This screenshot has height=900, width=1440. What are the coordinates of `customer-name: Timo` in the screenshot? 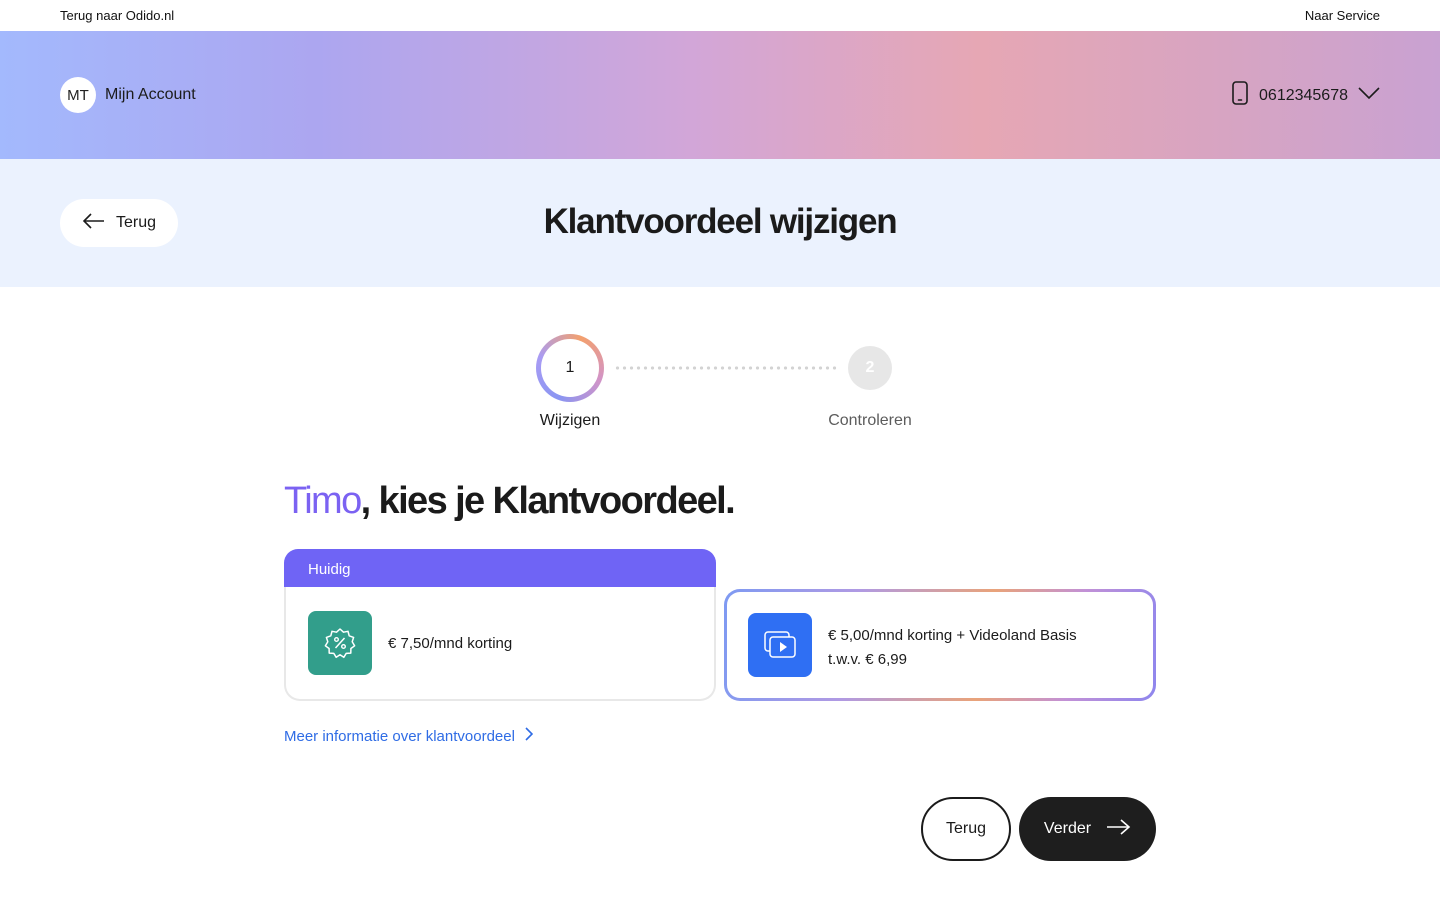 It's located at (323, 501).